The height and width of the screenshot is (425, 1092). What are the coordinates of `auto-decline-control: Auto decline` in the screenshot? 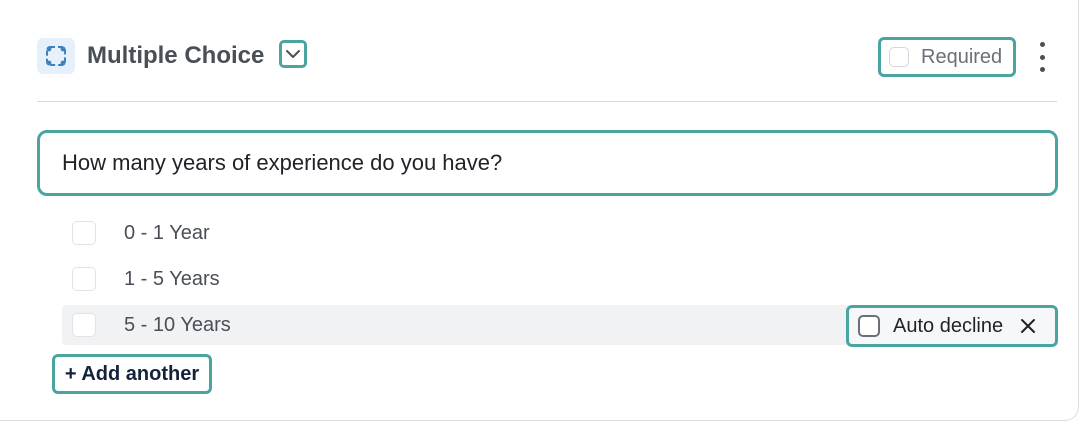 It's located at (952, 326).